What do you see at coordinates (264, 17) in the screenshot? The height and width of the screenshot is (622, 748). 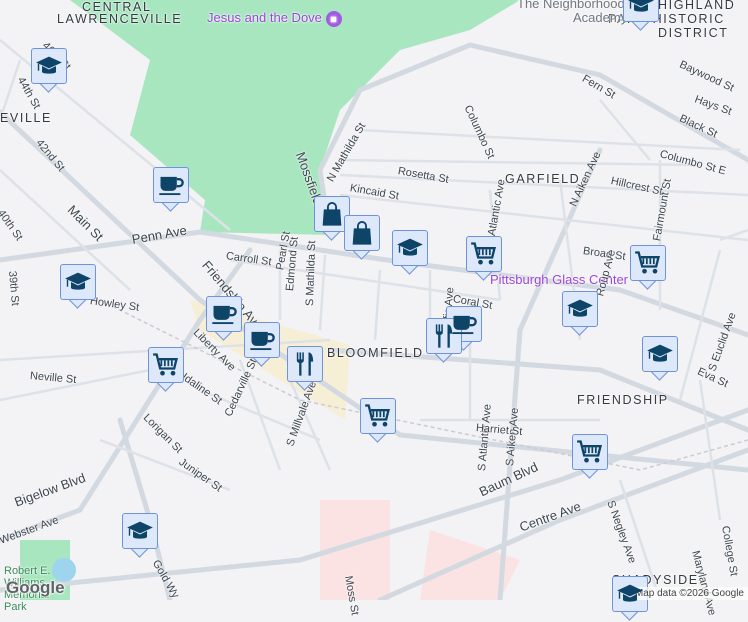 I see `poi-label: Jesus and the Dove` at bounding box center [264, 17].